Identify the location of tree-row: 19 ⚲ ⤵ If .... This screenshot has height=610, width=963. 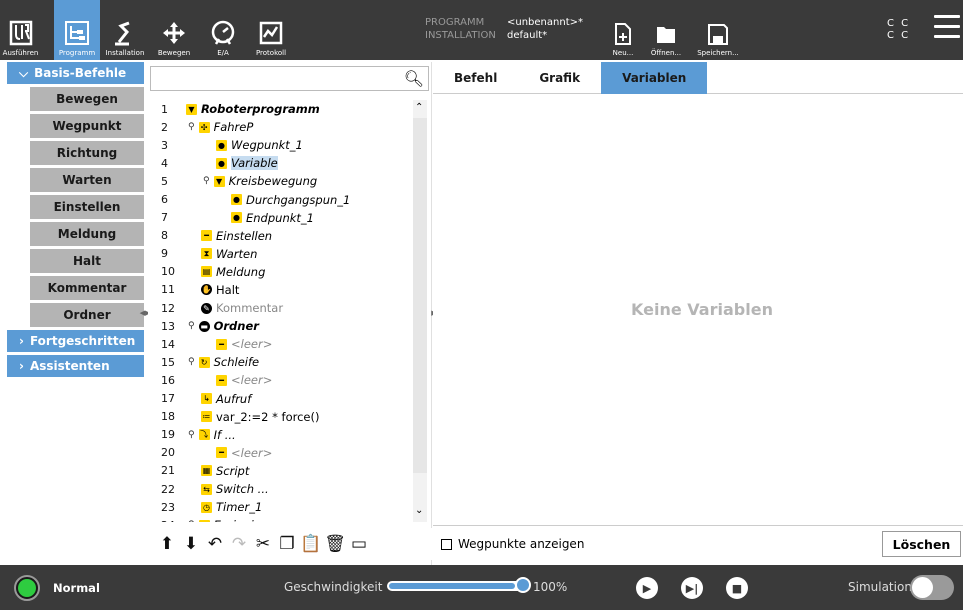
(279, 435).